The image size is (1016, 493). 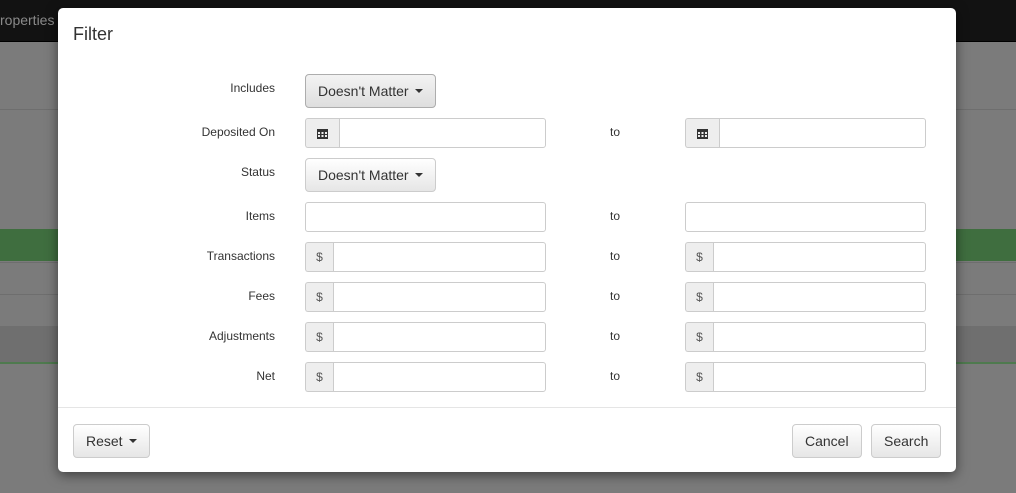 I want to click on transactions-to-group: $, so click(x=805, y=257).